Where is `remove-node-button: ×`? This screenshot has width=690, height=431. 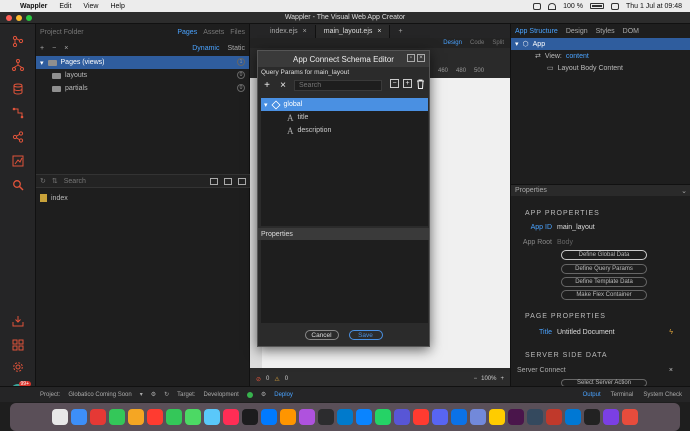
remove-node-button: × is located at coordinates (283, 85).